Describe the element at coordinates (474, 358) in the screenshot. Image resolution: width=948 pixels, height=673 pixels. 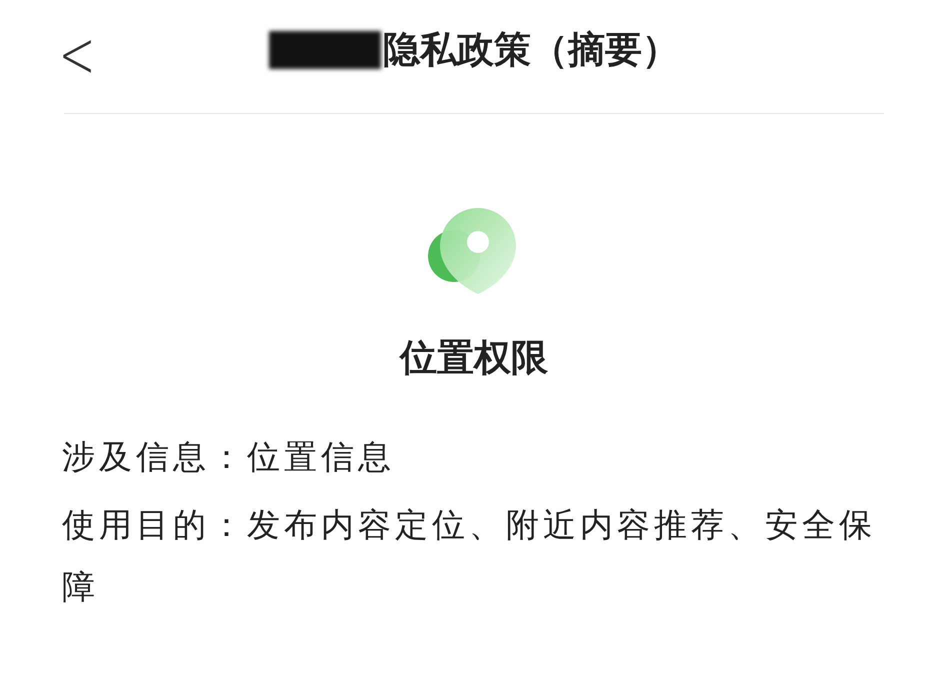
I see `permission-title: 位置权限` at that location.